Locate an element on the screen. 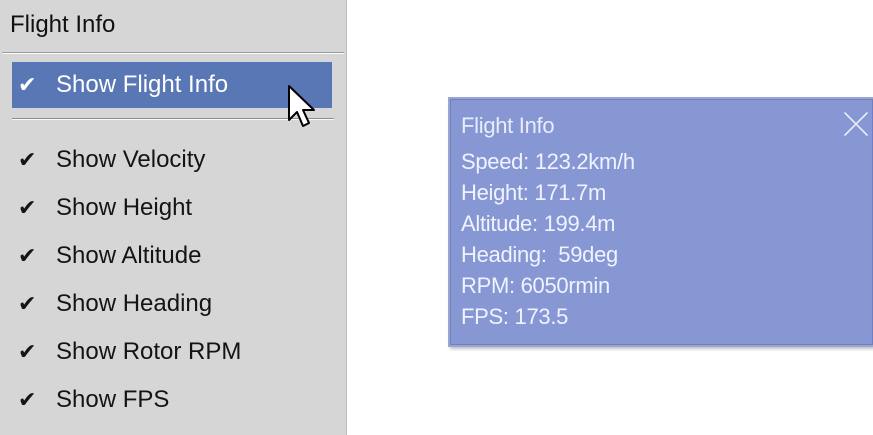 The image size is (873, 435). menu-item-show-flight-info: ✔ Show Flight Info is located at coordinates (172, 85).